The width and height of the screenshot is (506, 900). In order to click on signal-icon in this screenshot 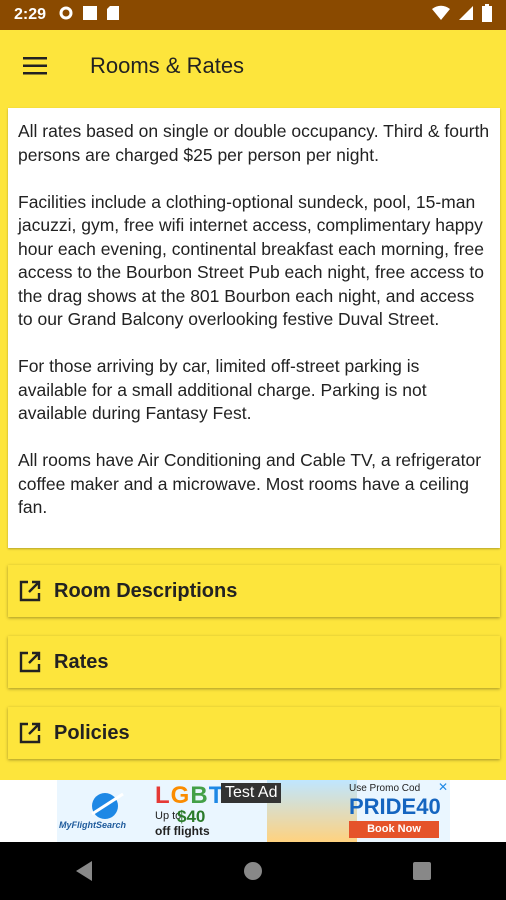, I will do `click(466, 15)`.